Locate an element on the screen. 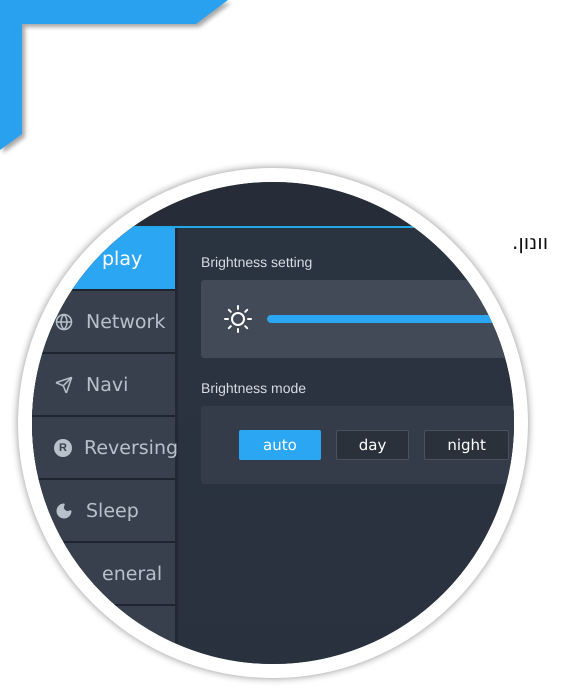 This screenshot has height=695, width=570. letter-badge-icon: R is located at coordinates (63, 447).